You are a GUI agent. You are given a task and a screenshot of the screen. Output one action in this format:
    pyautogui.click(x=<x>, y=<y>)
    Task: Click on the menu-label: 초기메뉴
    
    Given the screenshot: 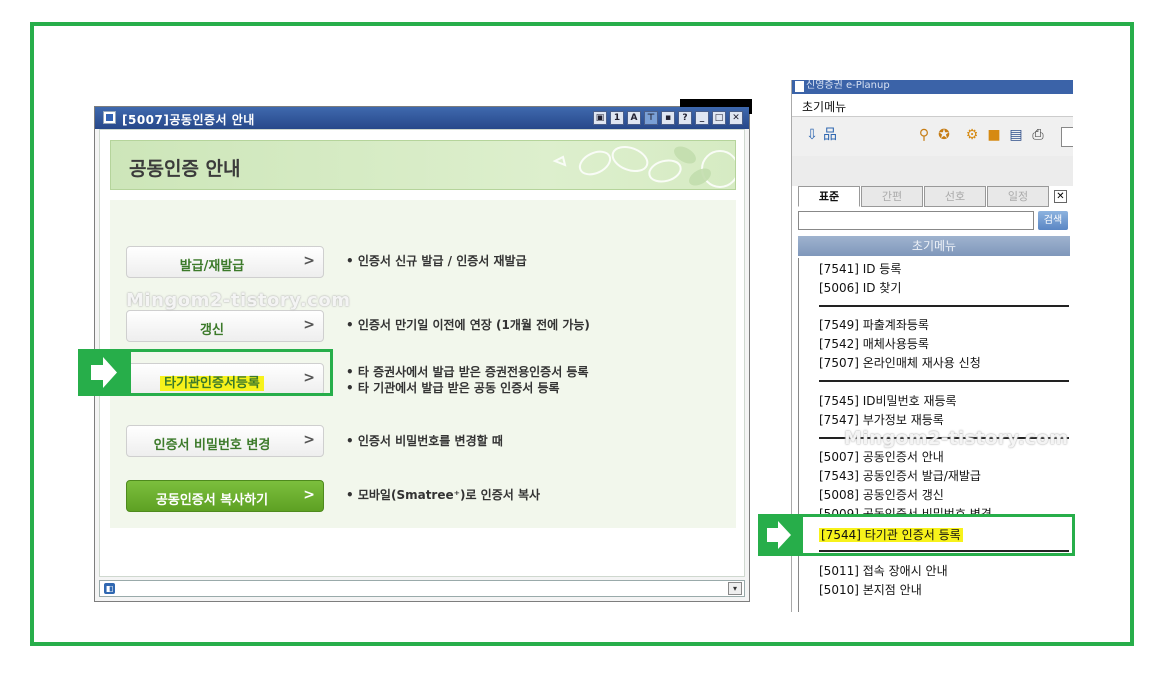 What is the action you would take?
    pyautogui.click(x=824, y=106)
    